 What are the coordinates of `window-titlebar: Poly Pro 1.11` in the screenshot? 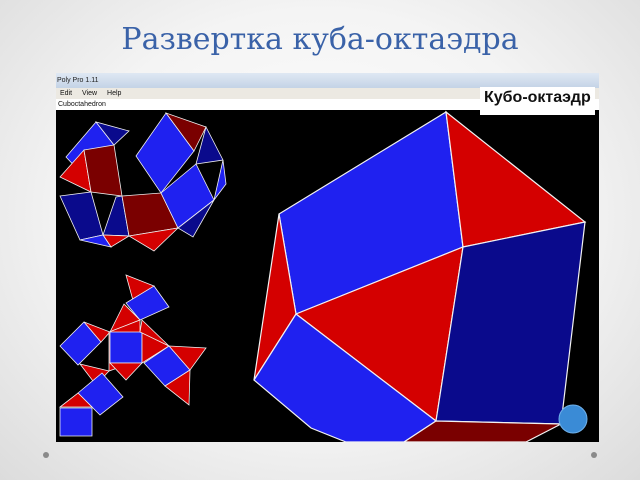 It's located at (327, 80).